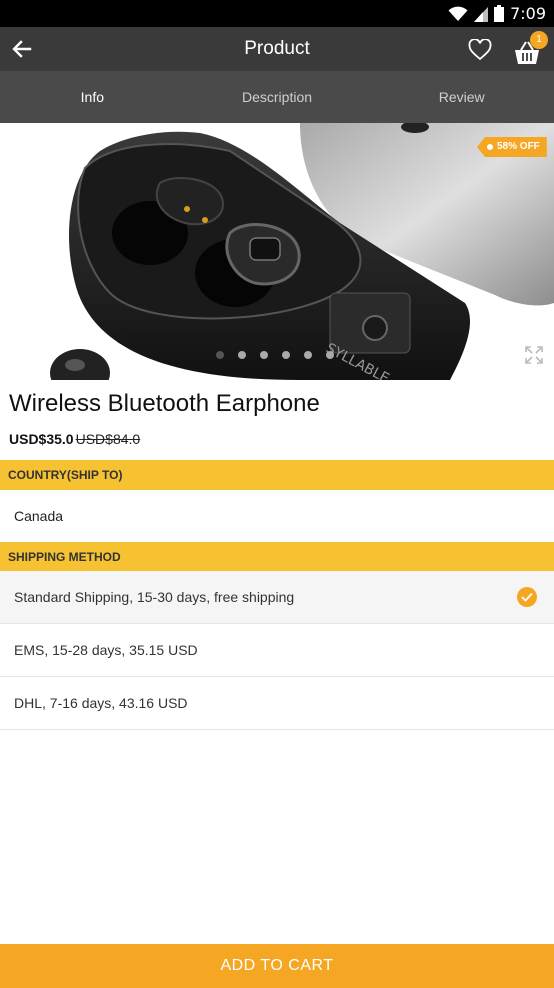 This screenshot has width=554, height=988. Describe the element at coordinates (92, 97) in the screenshot. I see `tab-info: Info` at that location.